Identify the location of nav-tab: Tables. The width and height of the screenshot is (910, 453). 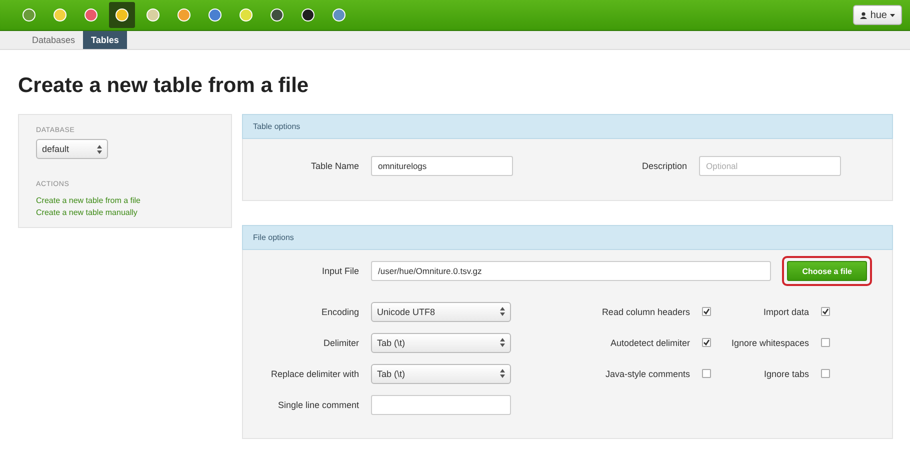
(105, 40).